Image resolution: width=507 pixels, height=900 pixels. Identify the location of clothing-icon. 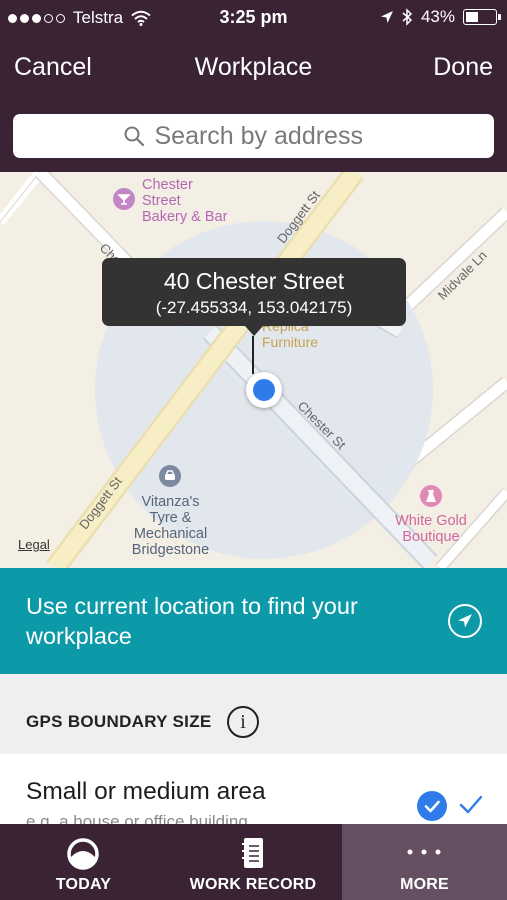
(431, 496).